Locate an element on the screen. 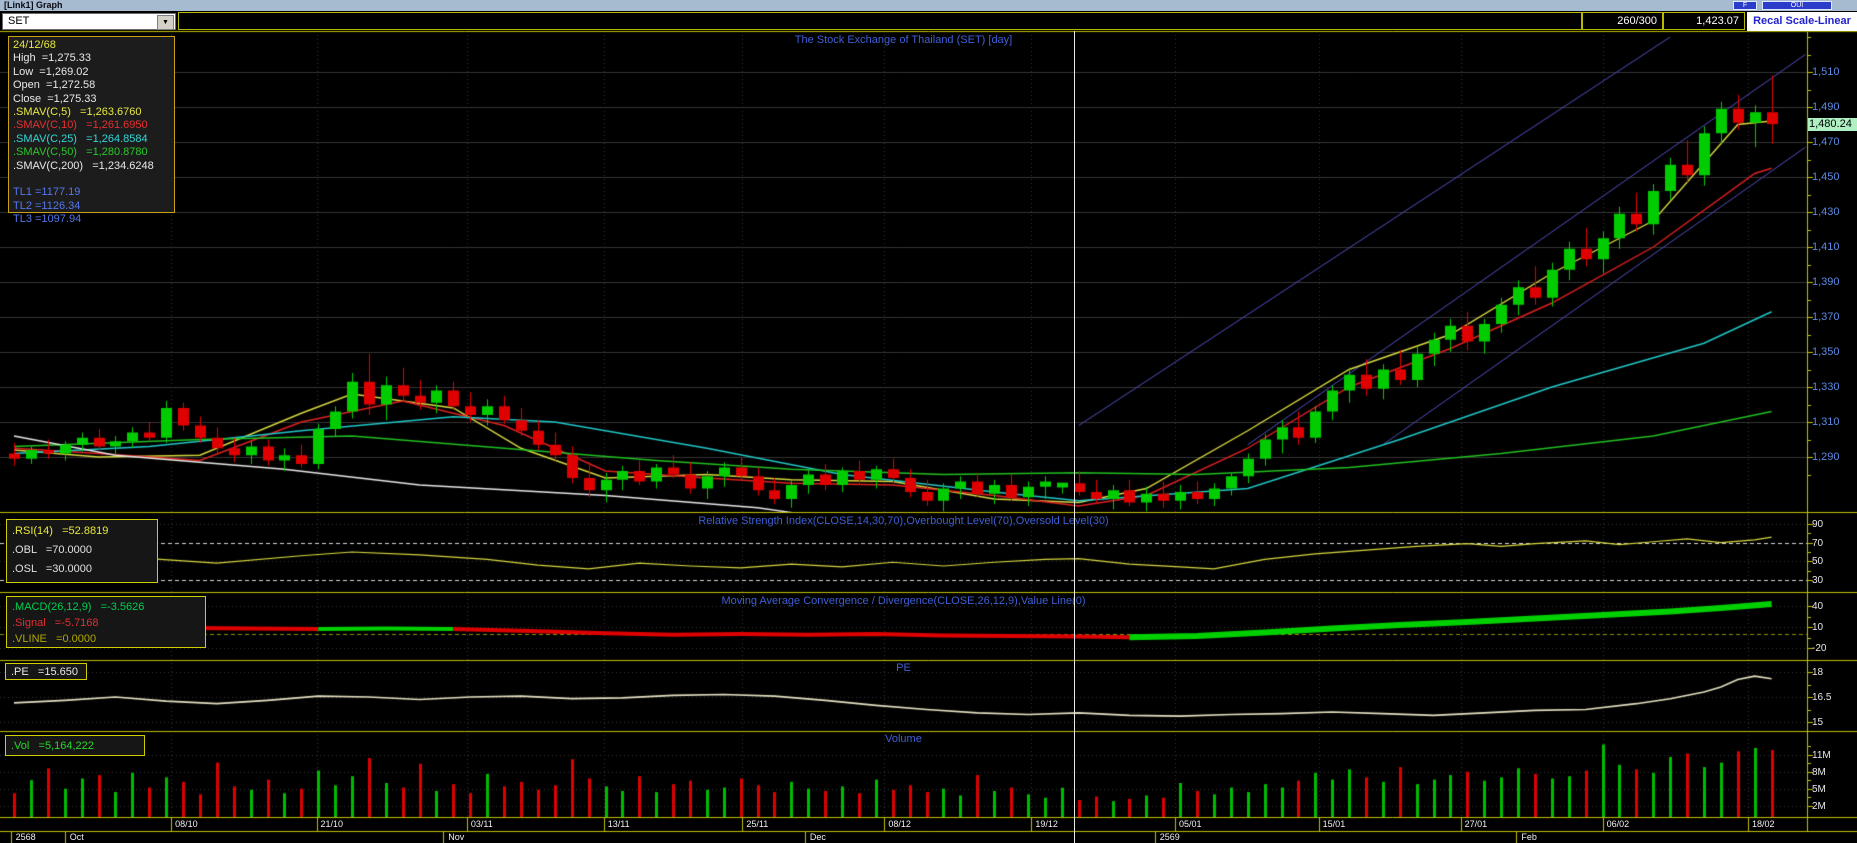 The height and width of the screenshot is (843, 1857). symbol-dropdown: SET ▼ is located at coordinates (89, 21).